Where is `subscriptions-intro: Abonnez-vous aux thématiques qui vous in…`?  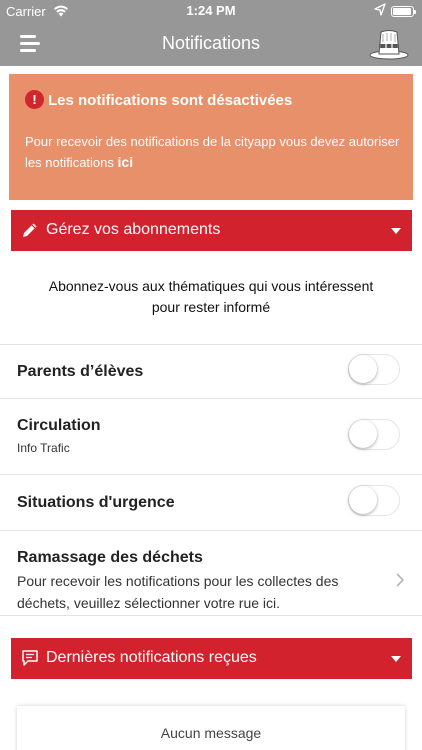 subscriptions-intro: Abonnez-vous aux thématiques qui vous in… is located at coordinates (211, 297).